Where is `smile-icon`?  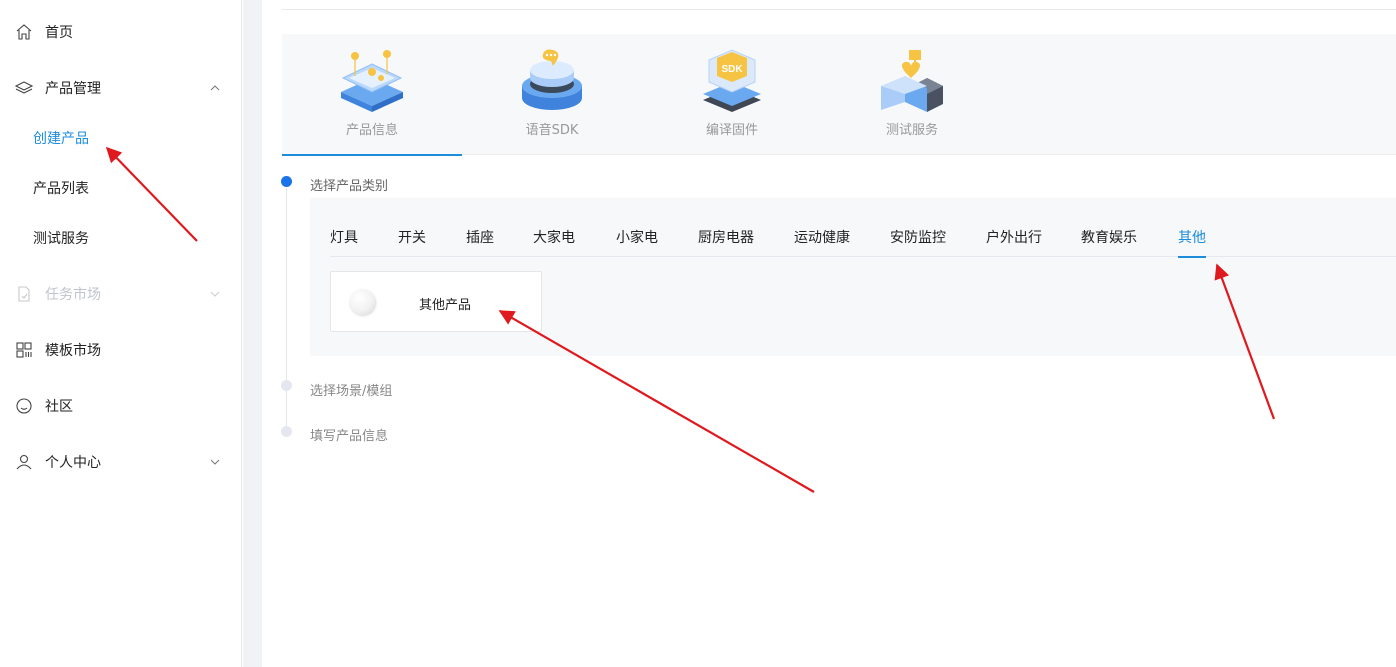 smile-icon is located at coordinates (24, 406).